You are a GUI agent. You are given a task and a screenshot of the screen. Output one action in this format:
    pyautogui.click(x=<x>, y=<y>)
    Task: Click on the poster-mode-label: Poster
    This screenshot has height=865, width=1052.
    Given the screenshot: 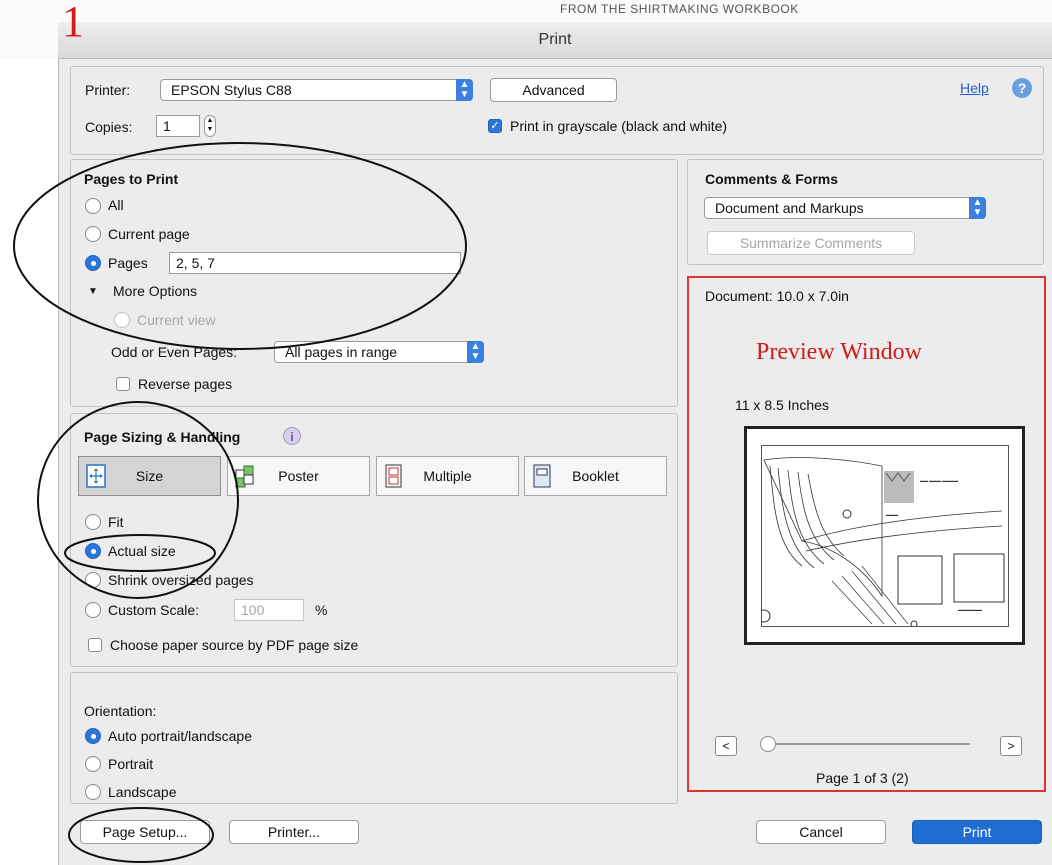 What is the action you would take?
    pyautogui.click(x=298, y=476)
    